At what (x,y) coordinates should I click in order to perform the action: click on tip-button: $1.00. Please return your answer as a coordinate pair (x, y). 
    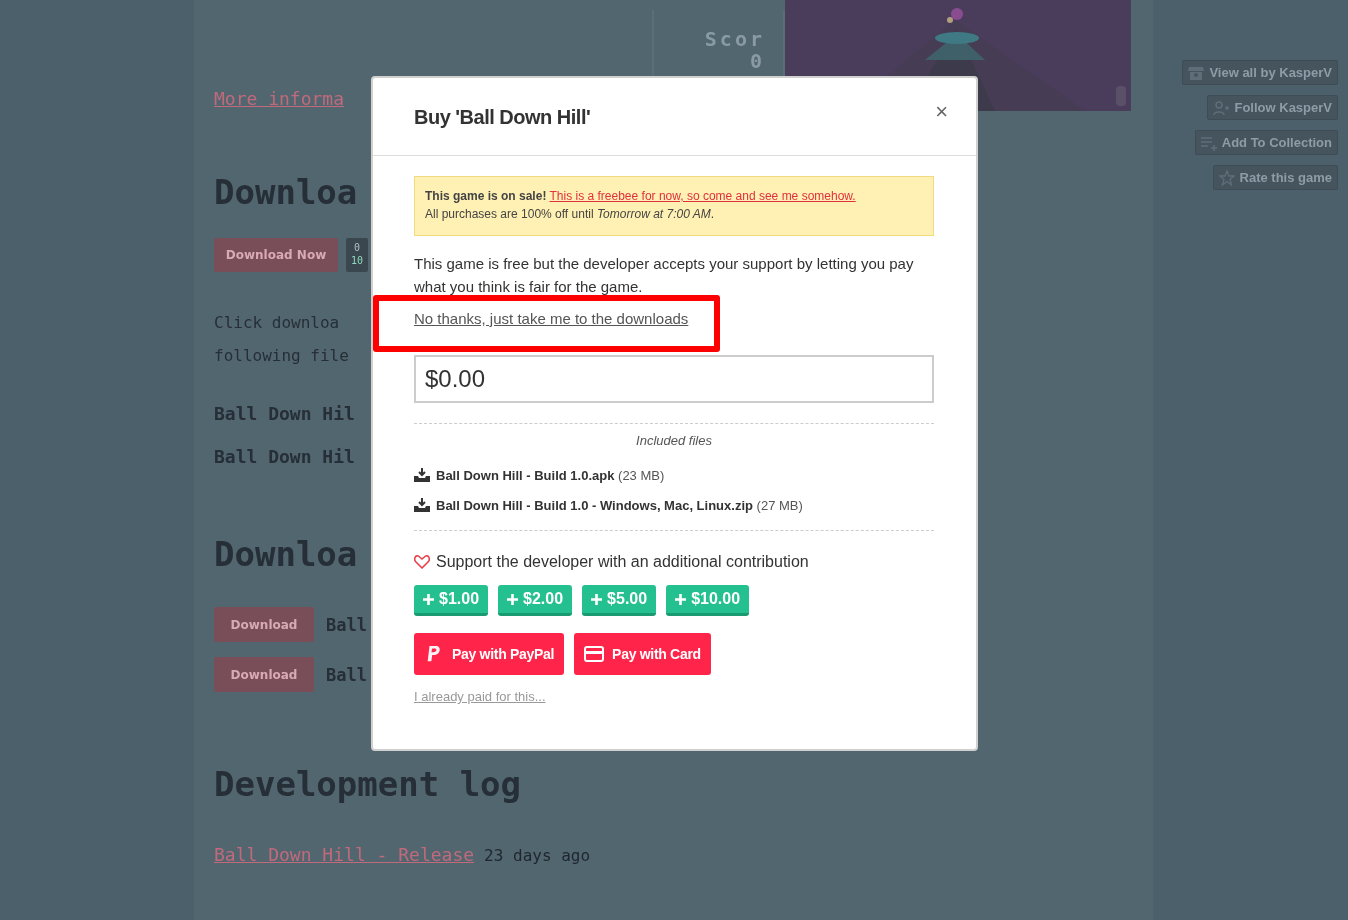
    Looking at the image, I should click on (451, 600).